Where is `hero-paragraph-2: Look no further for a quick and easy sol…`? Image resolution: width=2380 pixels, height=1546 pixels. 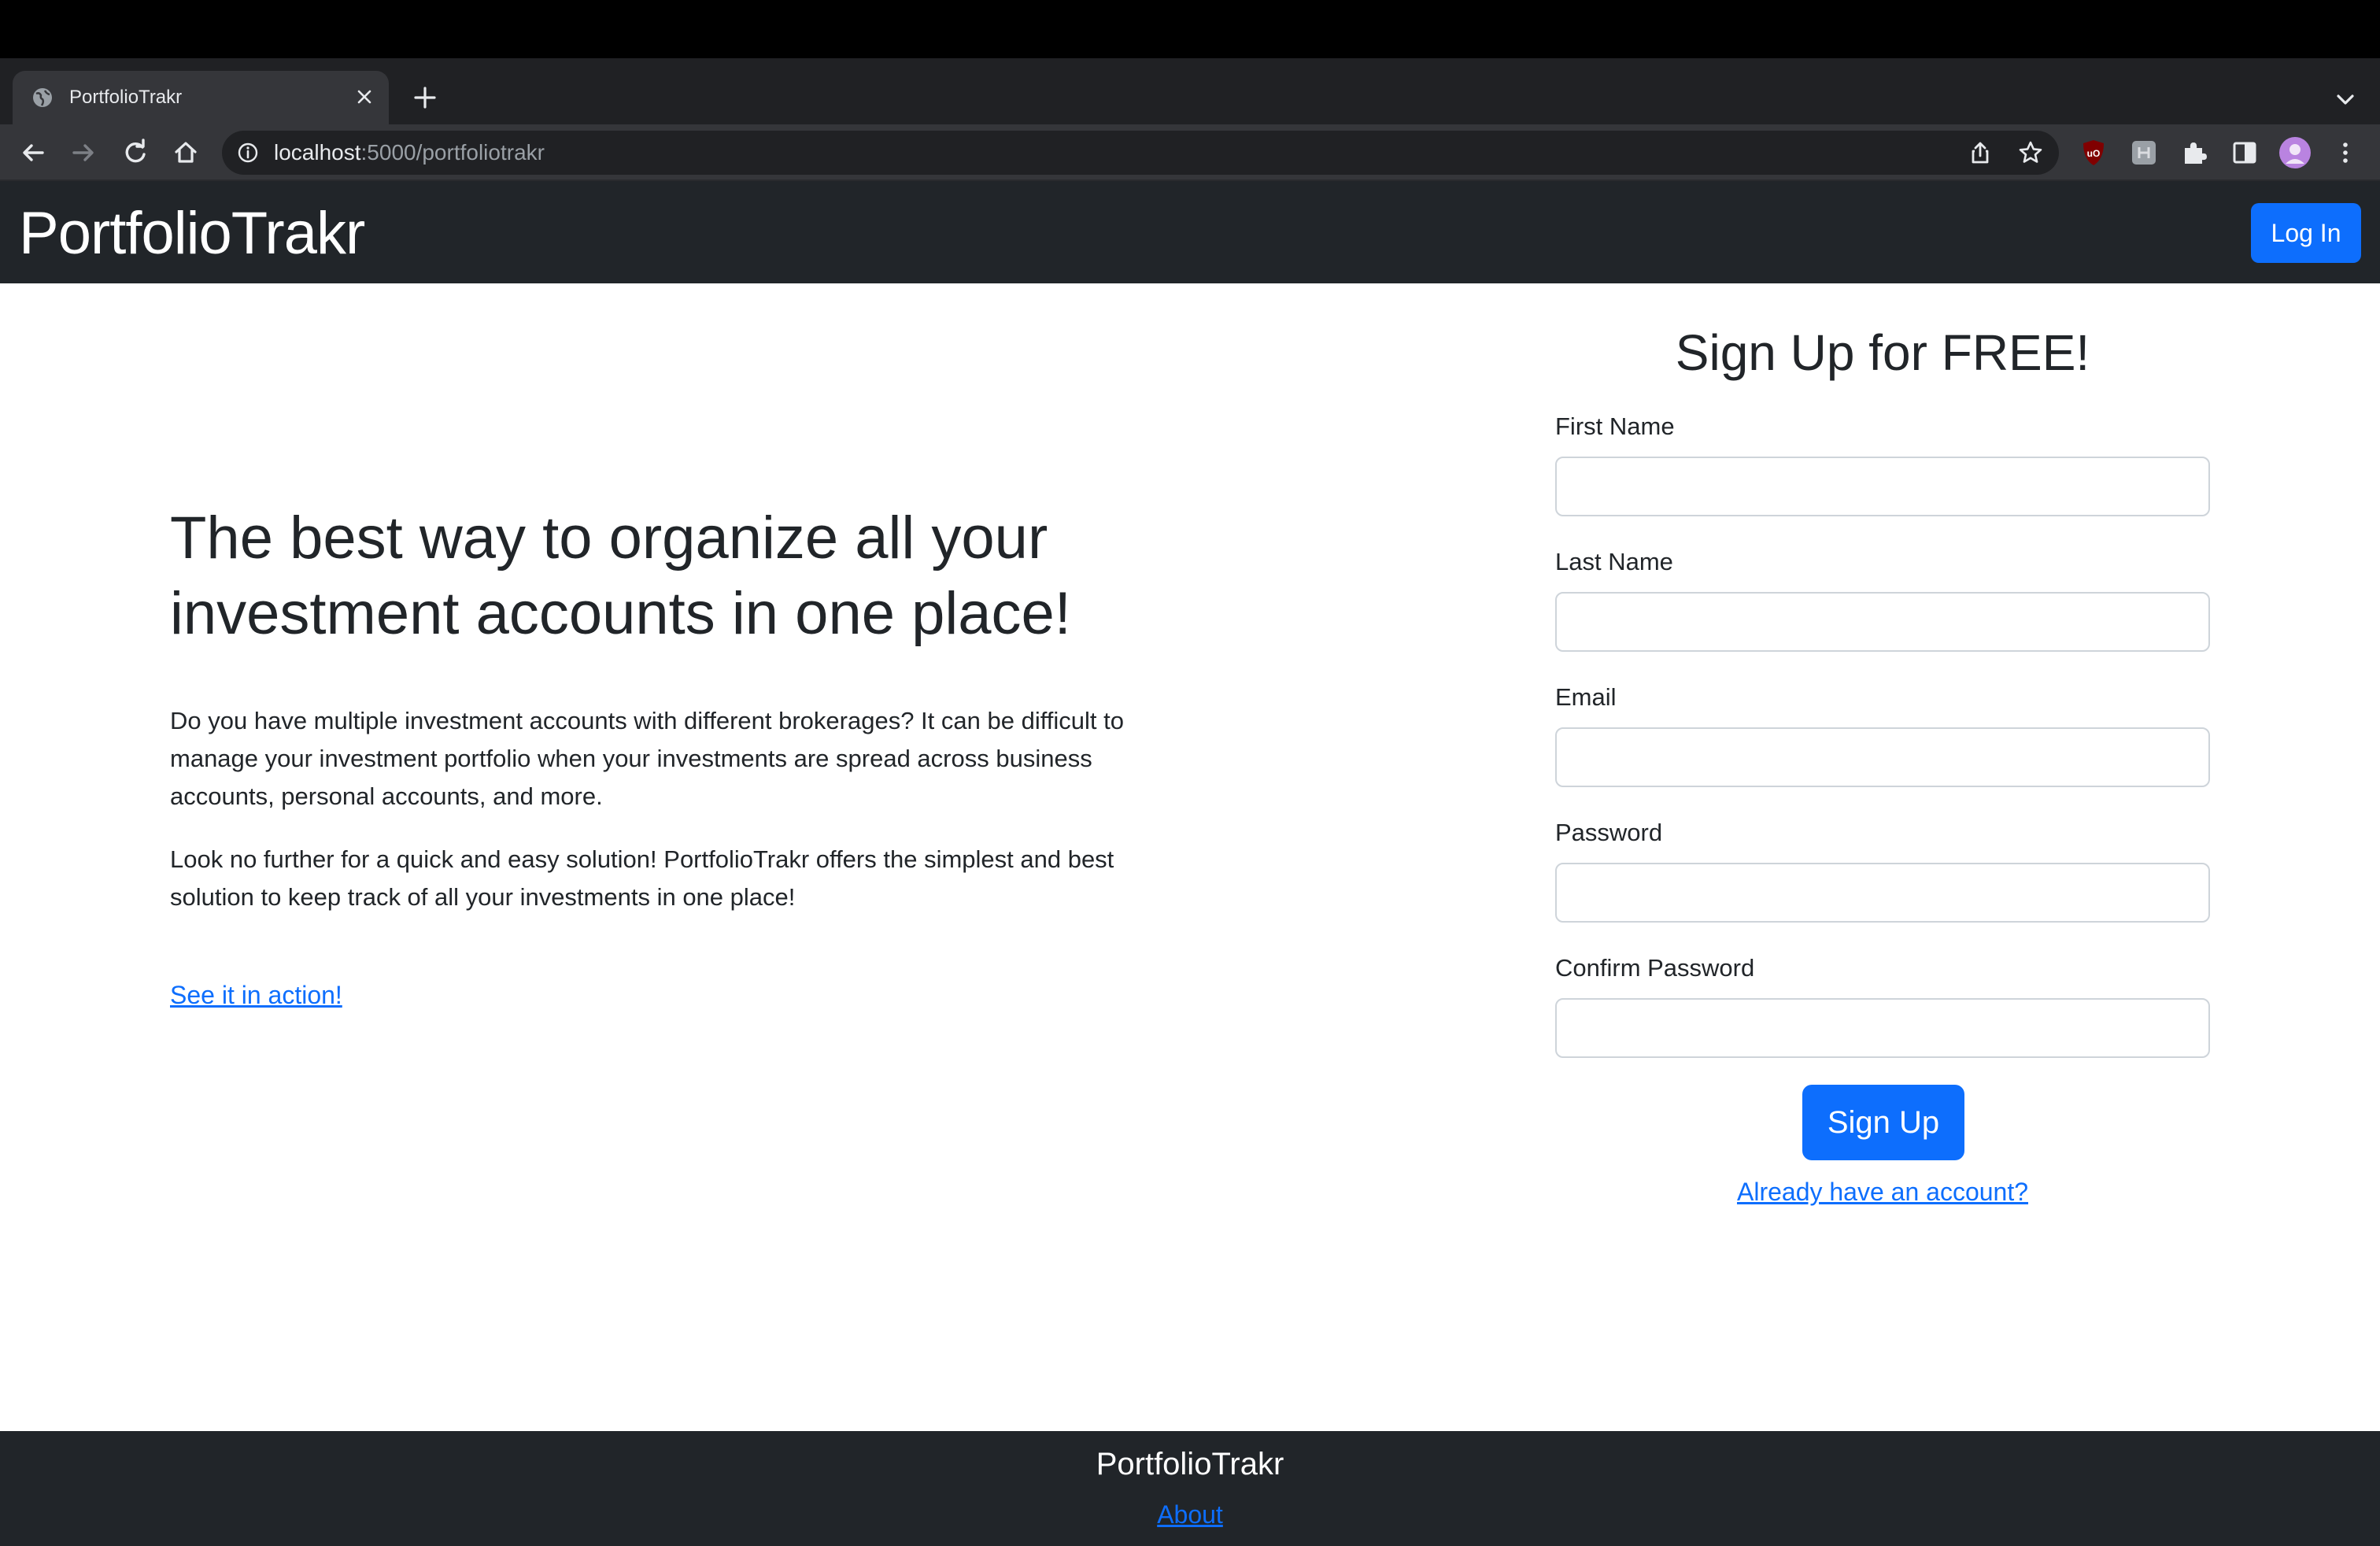 hero-paragraph-2: Look no further for a quick and easy sol… is located at coordinates (642, 878).